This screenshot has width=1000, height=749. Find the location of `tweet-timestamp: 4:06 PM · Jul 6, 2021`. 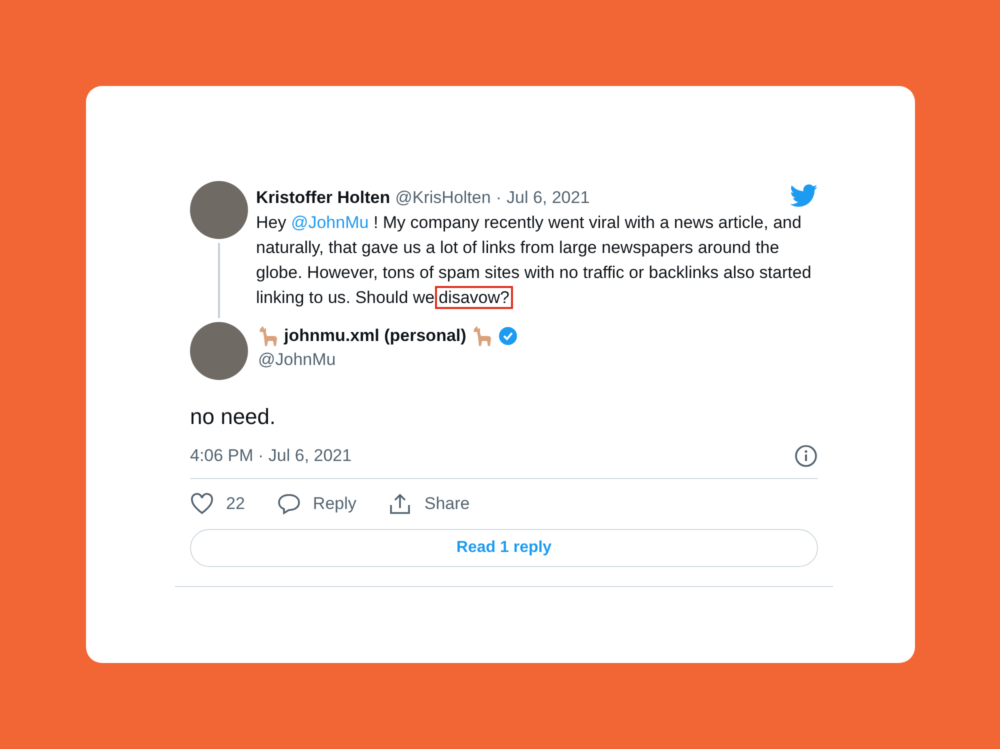

tweet-timestamp: 4:06 PM · Jul 6, 2021 is located at coordinates (271, 456).